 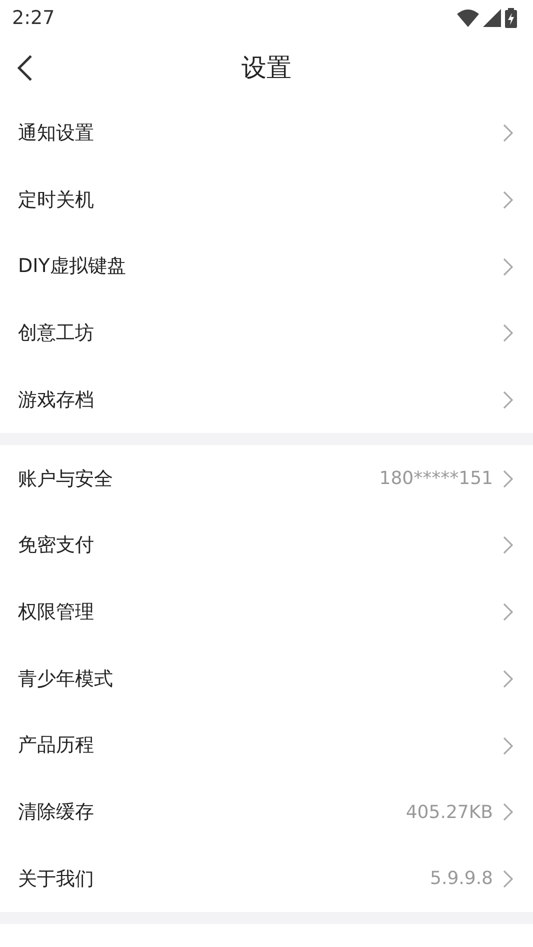 What do you see at coordinates (56, 745) in the screenshot?
I see `row-label: 产品历程` at bounding box center [56, 745].